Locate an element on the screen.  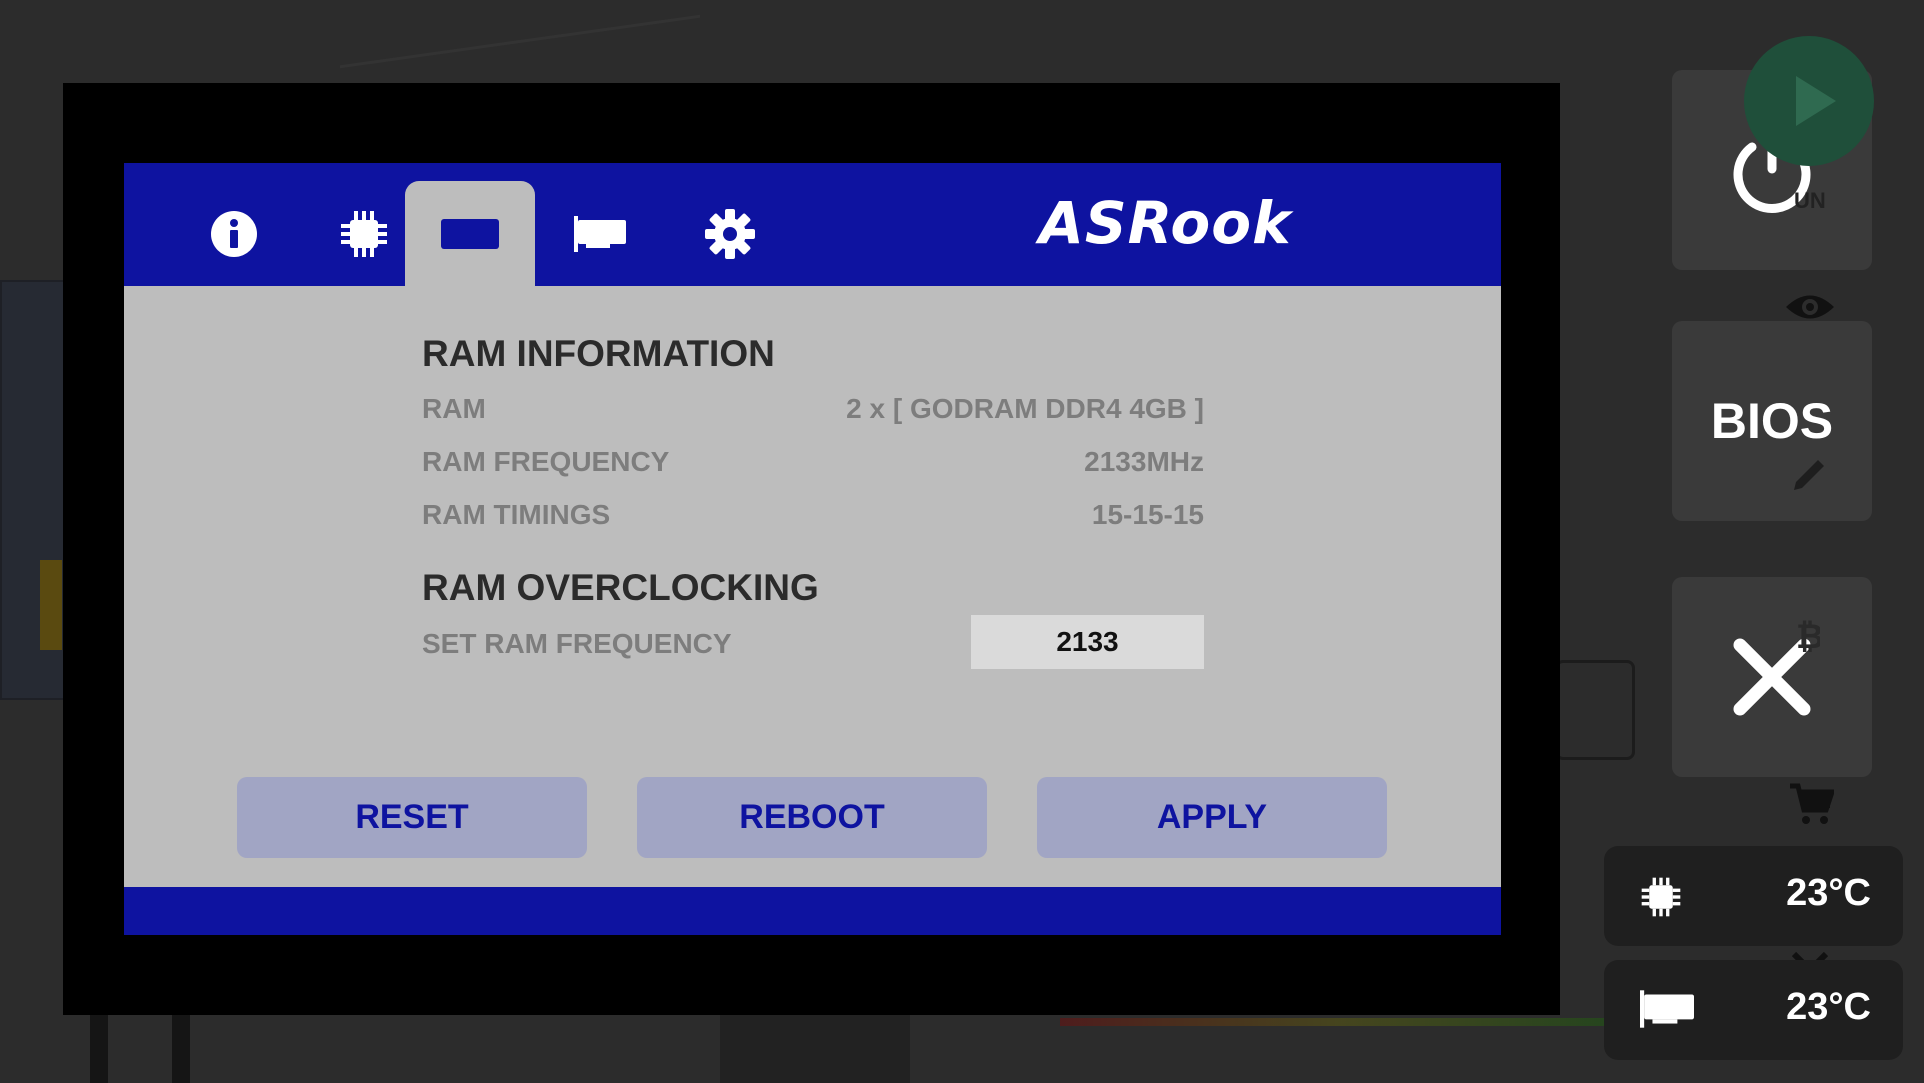
gpu-temperature-card: 23°C is located at coordinates (1753, 1010).